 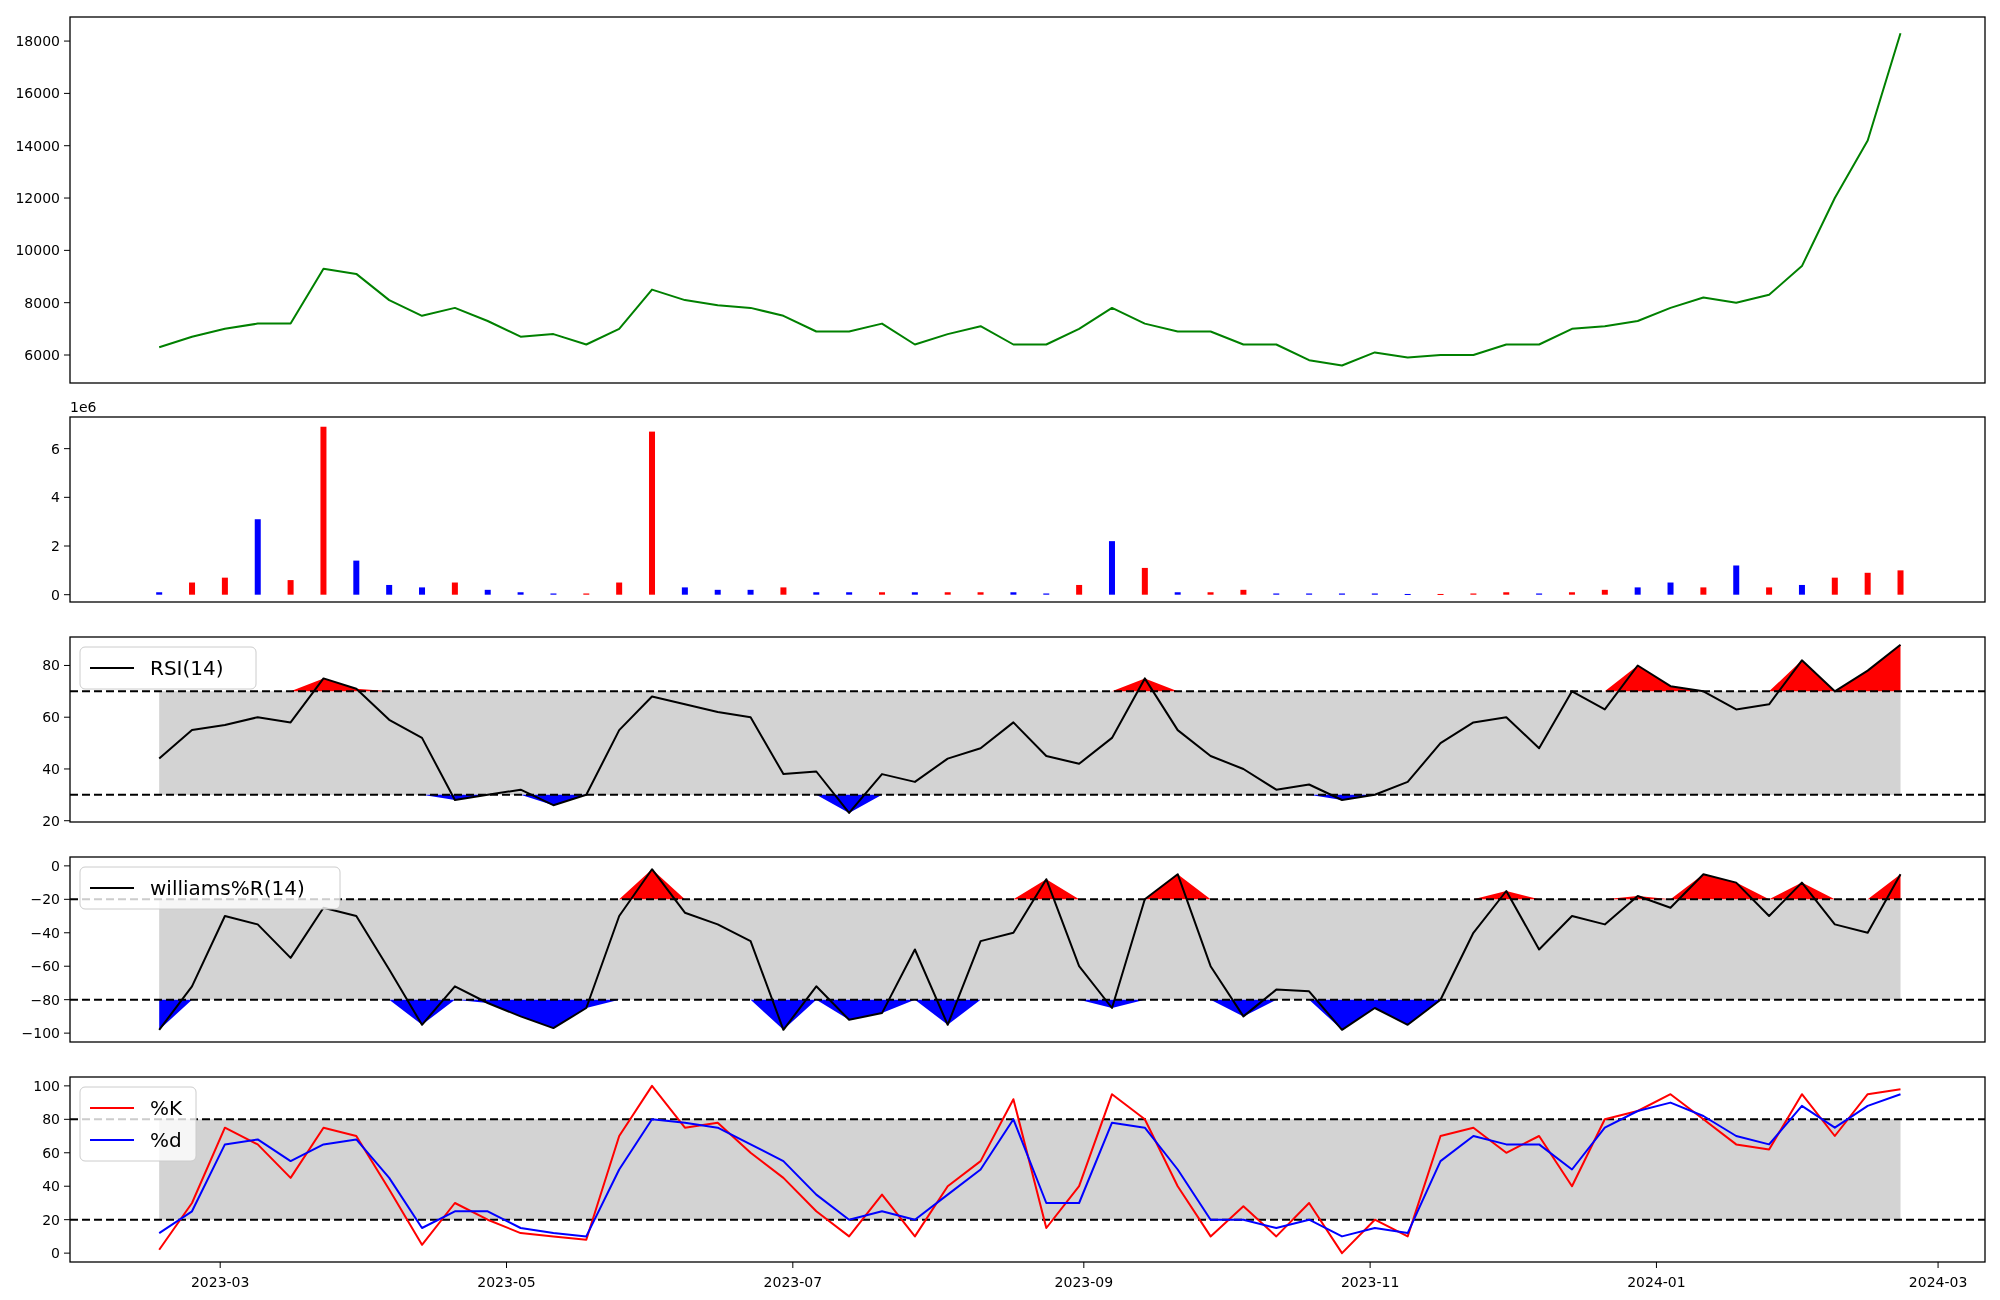 I want to click on x-tick-label: 2024-01, so click(x=1656, y=1282).